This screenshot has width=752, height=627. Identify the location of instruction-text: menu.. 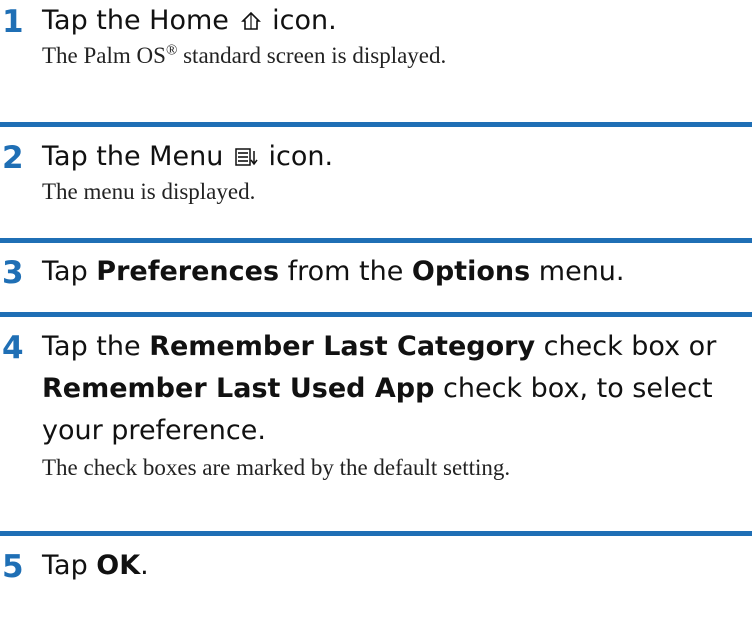
(577, 271).